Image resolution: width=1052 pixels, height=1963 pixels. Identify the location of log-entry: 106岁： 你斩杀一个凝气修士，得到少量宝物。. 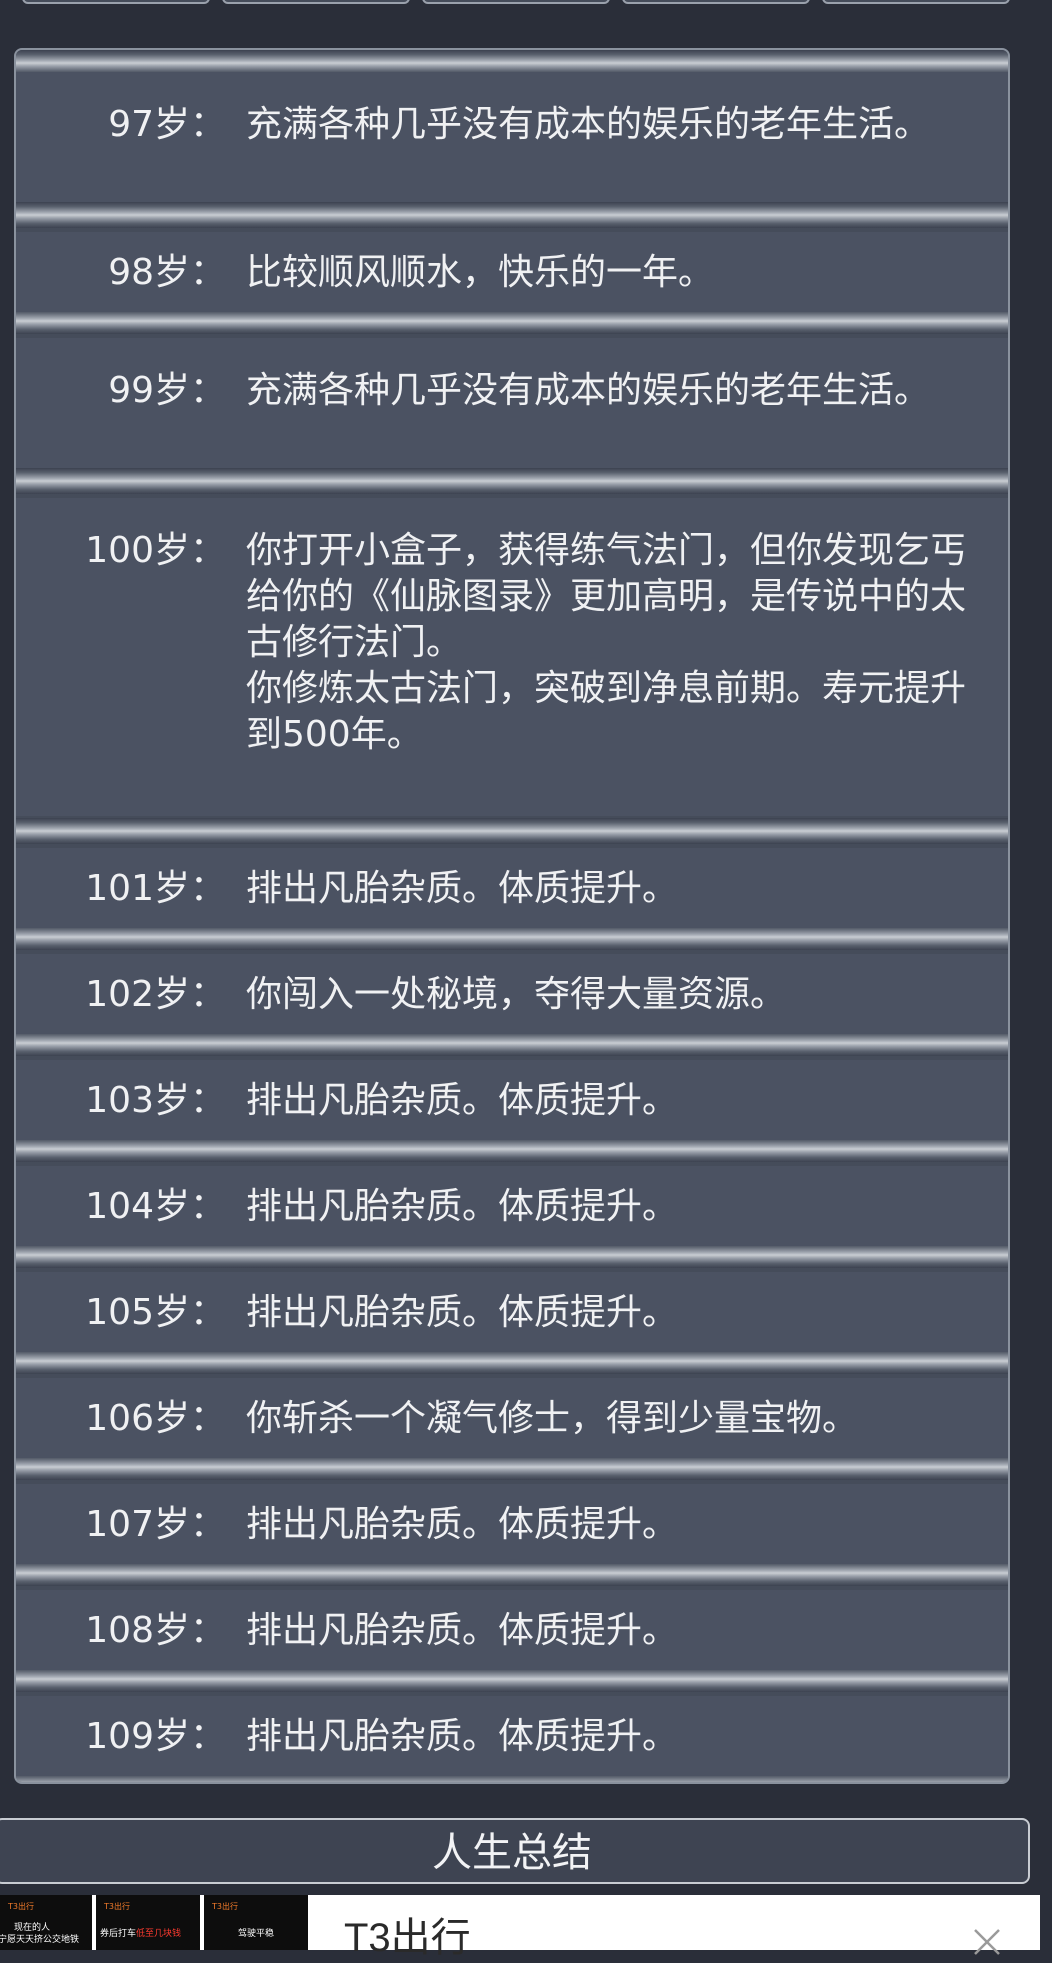
(512, 1418).